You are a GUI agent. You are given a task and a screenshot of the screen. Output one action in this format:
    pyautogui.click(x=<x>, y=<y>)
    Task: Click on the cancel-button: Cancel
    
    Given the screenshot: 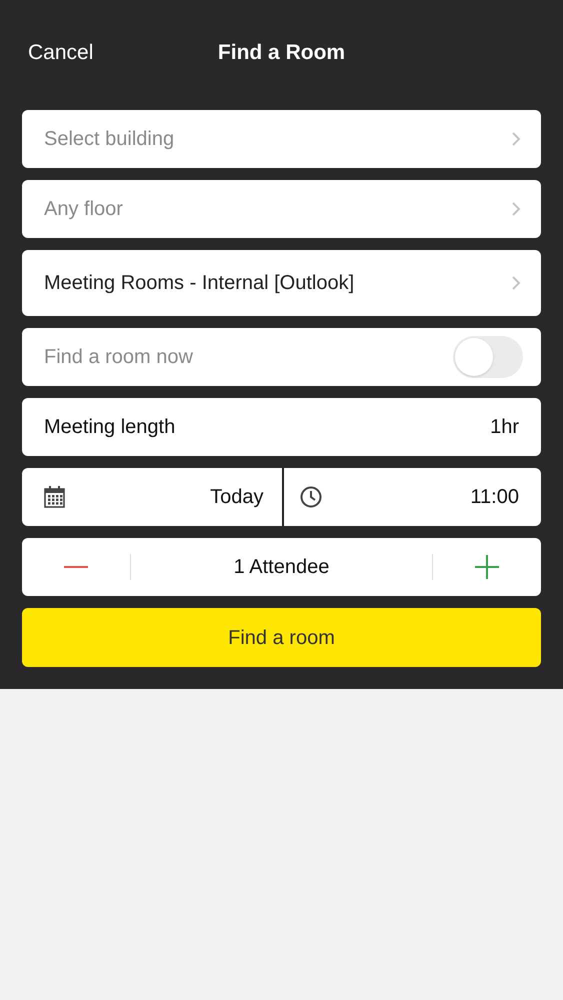 What is the action you would take?
    pyautogui.click(x=61, y=53)
    